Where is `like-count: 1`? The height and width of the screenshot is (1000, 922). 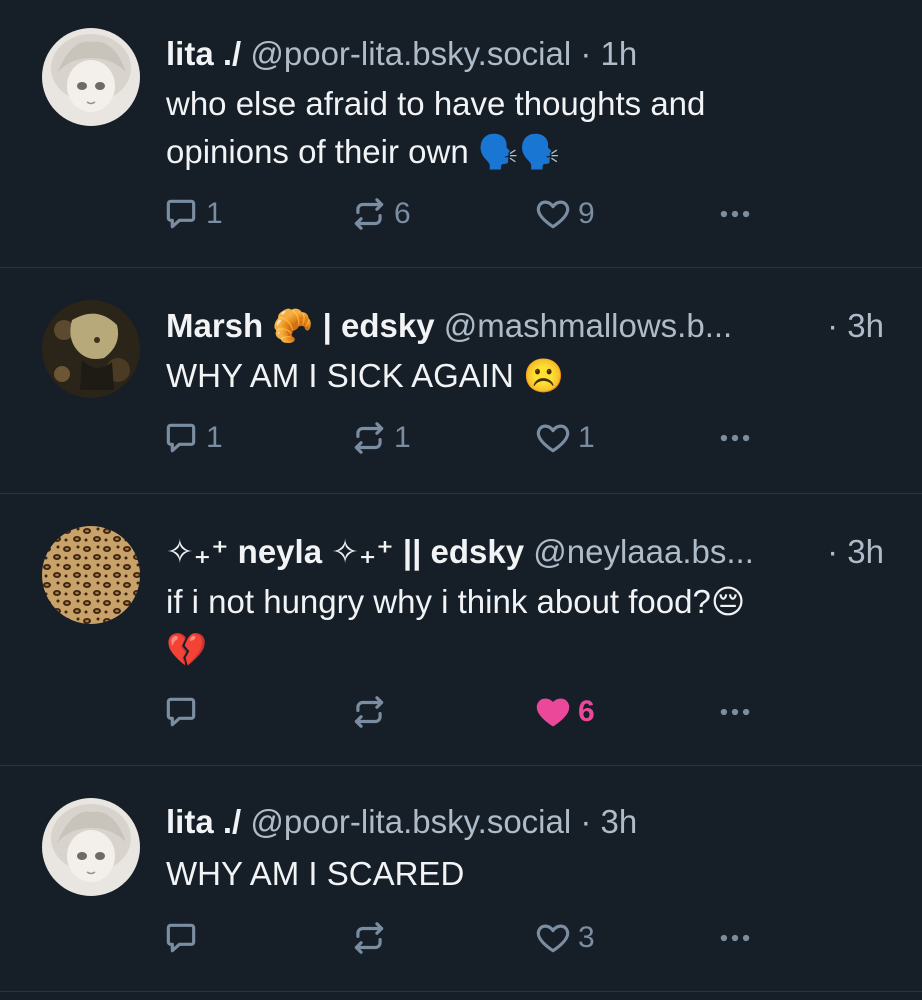 like-count: 1 is located at coordinates (586, 437).